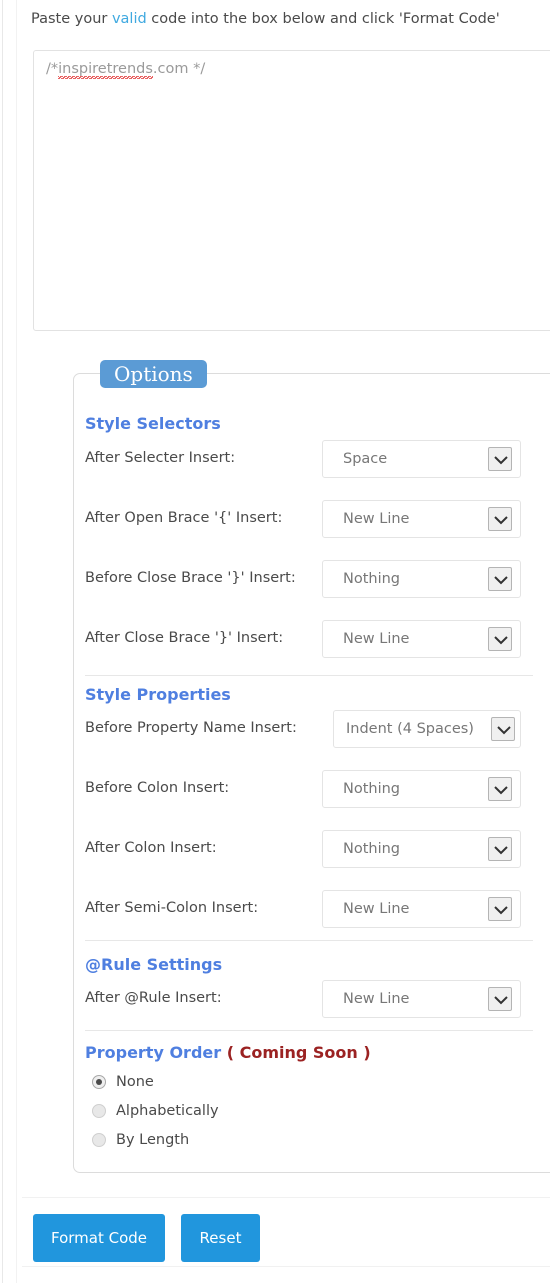  What do you see at coordinates (421, 459) in the screenshot?
I see `select-after-selector: Space` at bounding box center [421, 459].